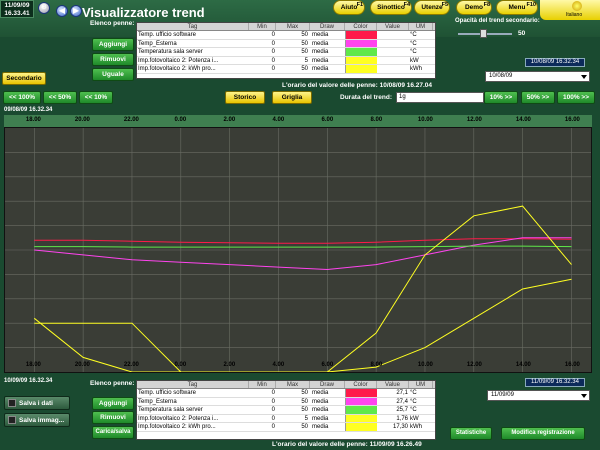  Describe the element at coordinates (421, 384) in the screenshot. I see `col-um: UM` at that location.